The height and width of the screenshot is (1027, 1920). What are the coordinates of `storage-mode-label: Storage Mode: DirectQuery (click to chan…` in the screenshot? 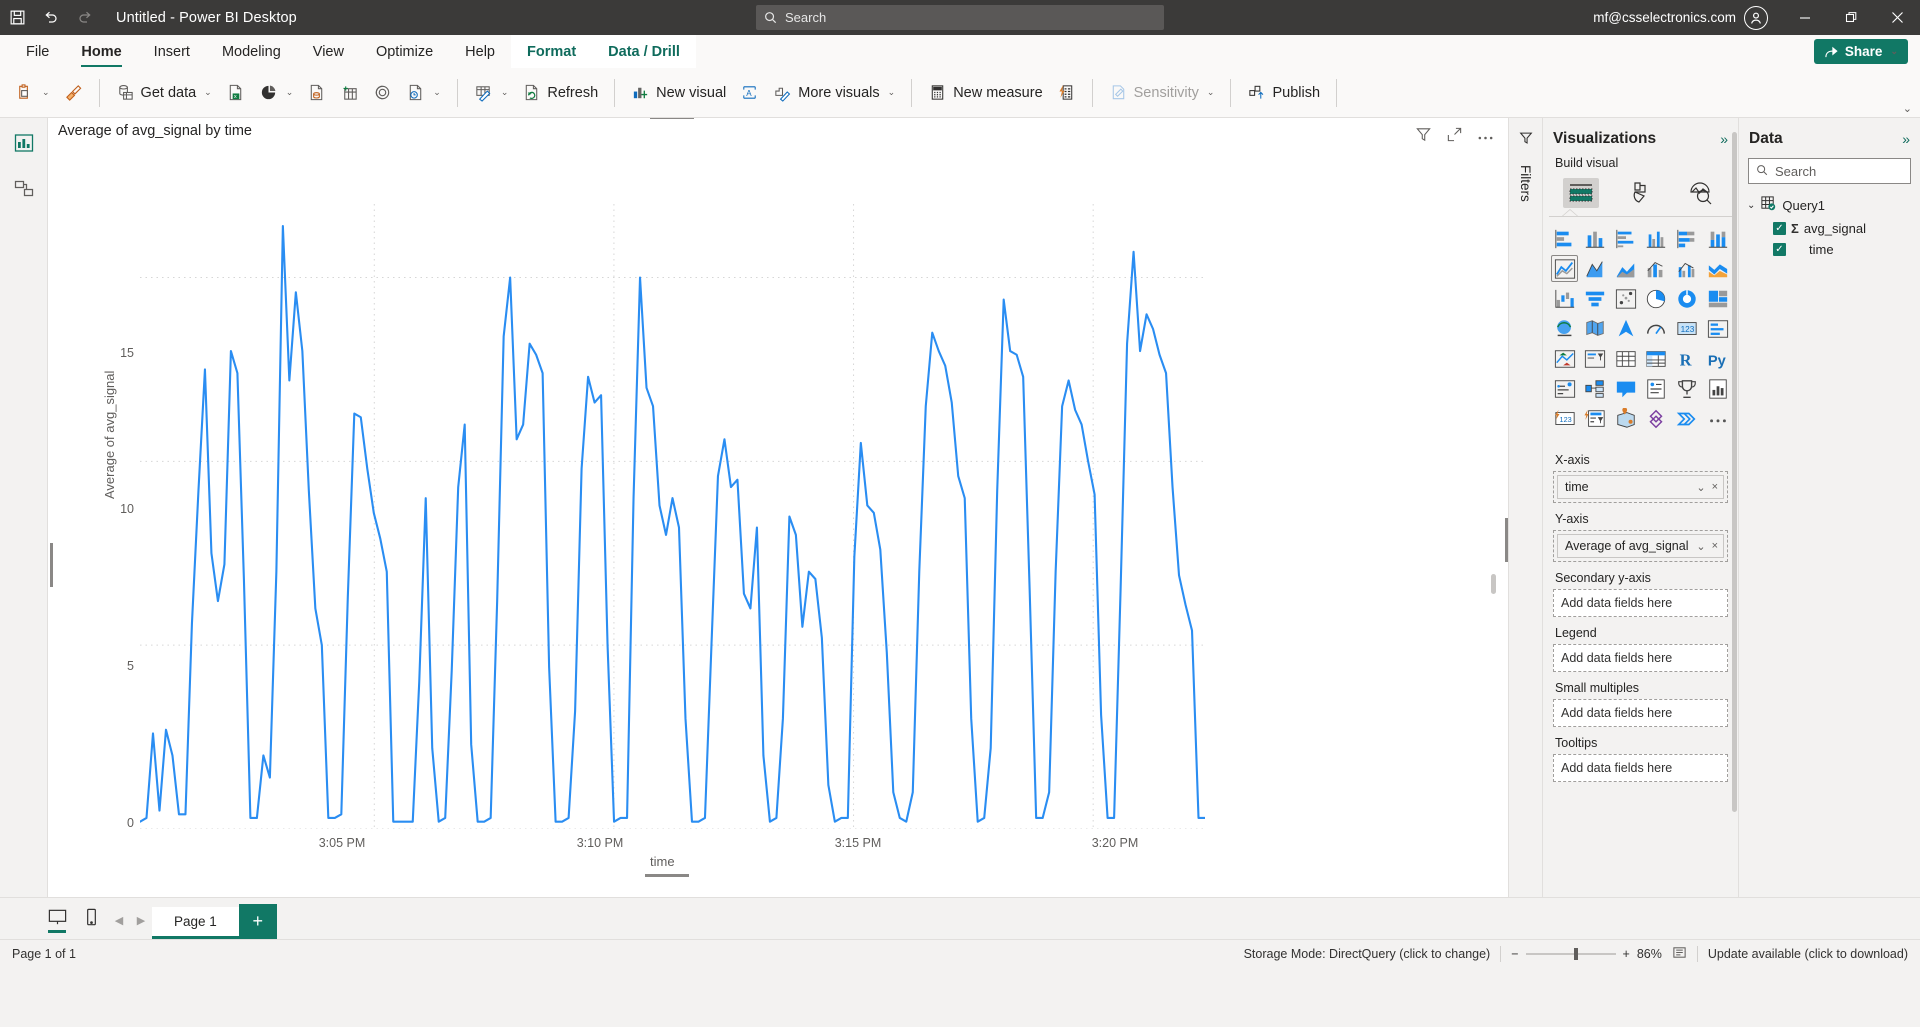 It's located at (1367, 954).